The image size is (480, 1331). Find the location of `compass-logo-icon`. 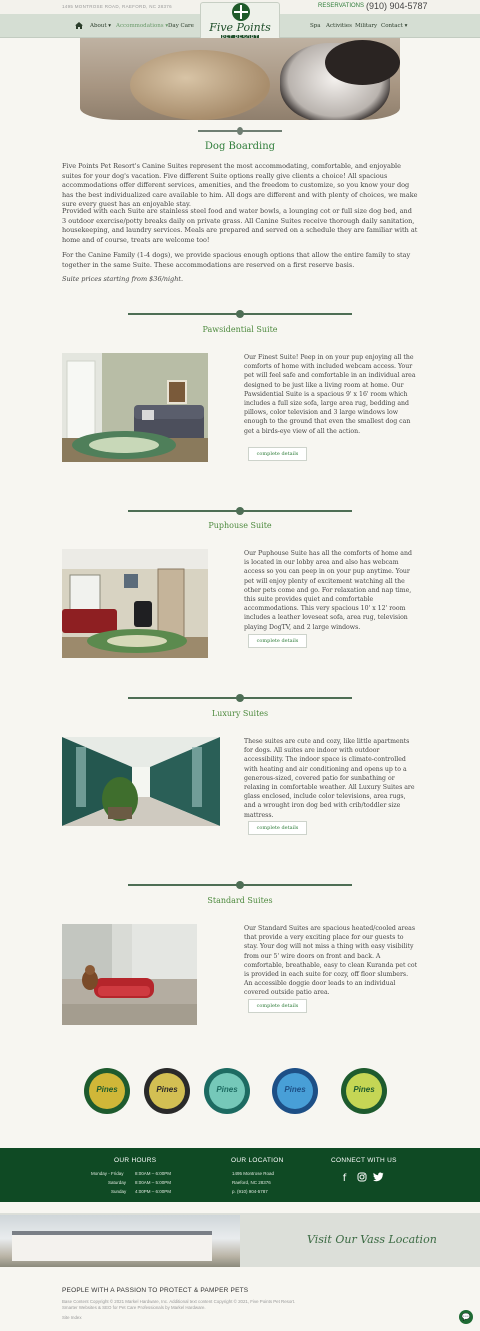

compass-logo-icon is located at coordinates (241, 12).